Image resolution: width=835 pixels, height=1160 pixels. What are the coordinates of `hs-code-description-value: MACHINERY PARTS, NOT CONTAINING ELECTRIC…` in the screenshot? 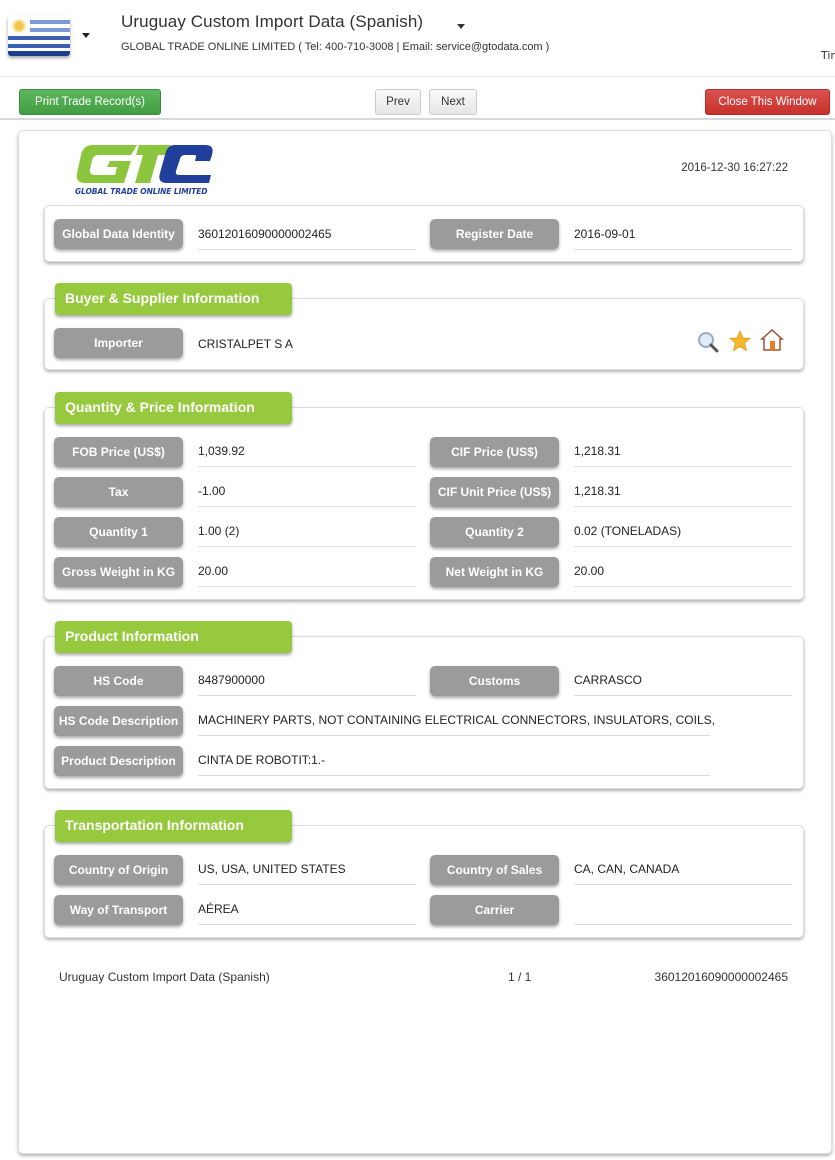 It's located at (456, 723).